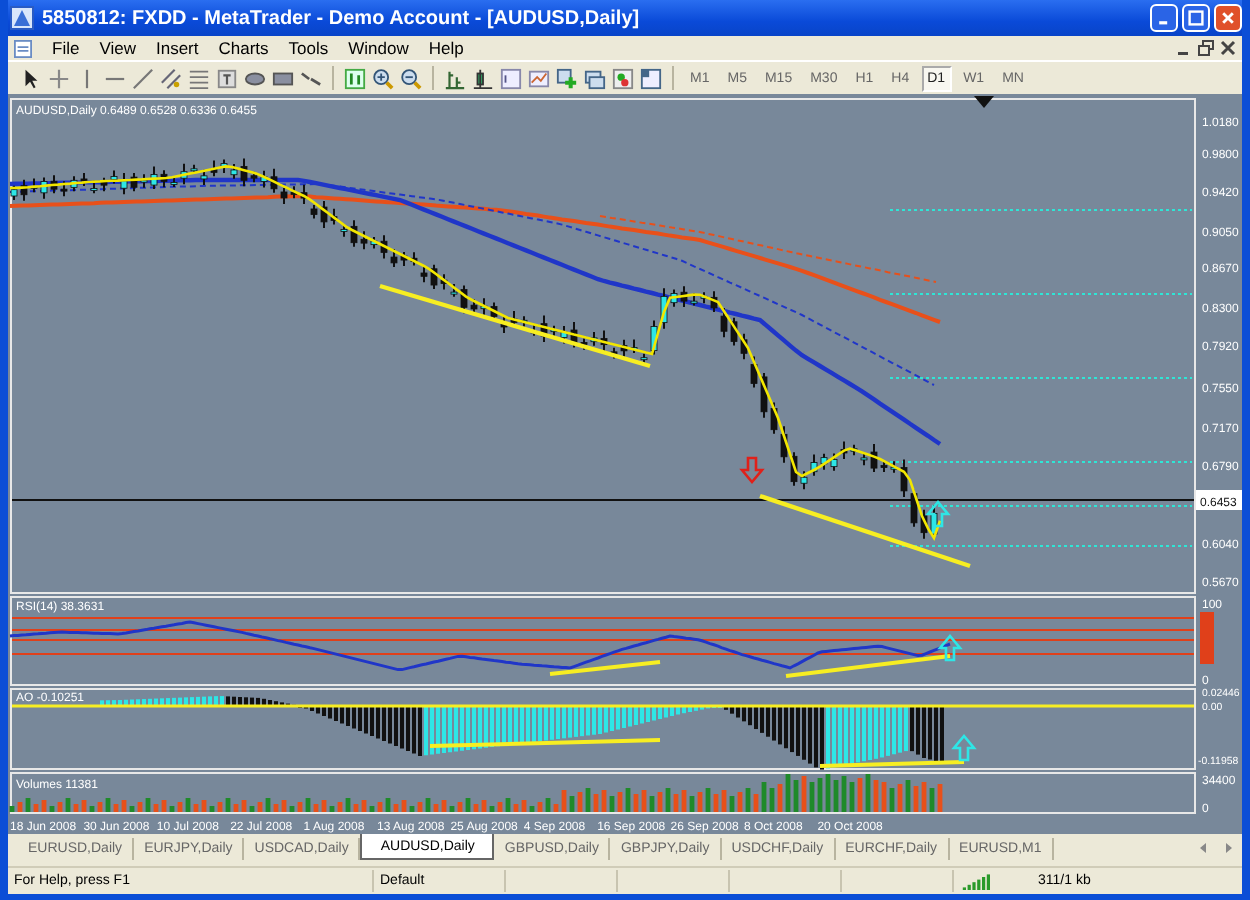 The width and height of the screenshot is (1250, 900). What do you see at coordinates (243, 48) in the screenshot?
I see `menu-item: Charts` at bounding box center [243, 48].